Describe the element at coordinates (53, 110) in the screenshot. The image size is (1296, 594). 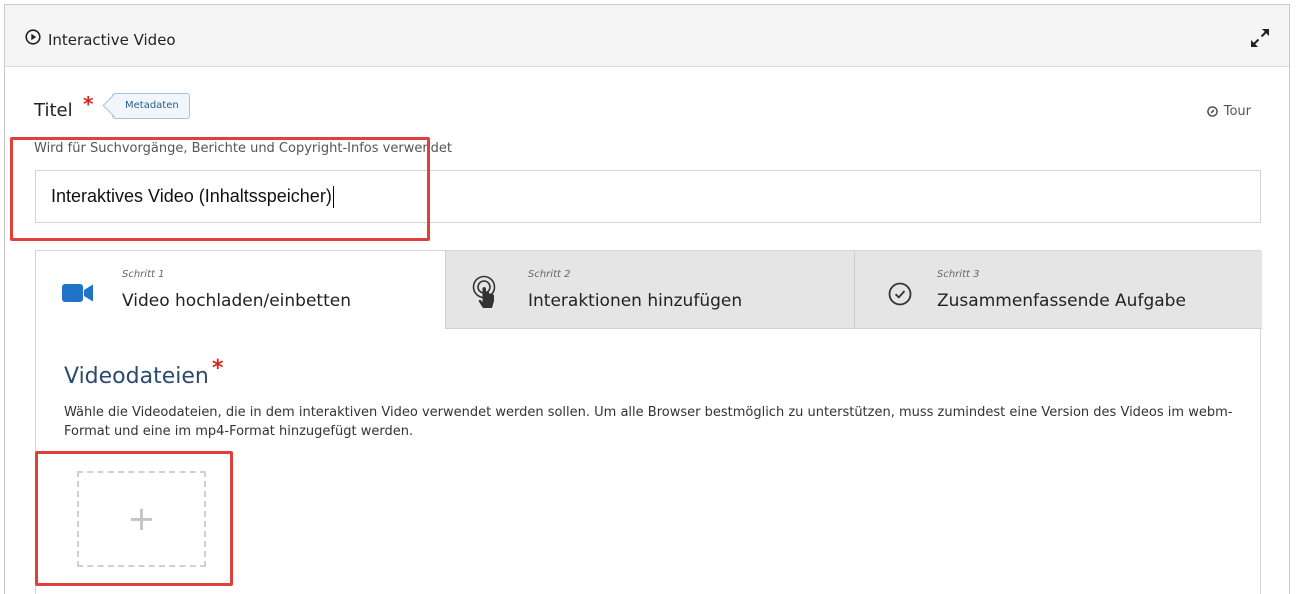
I see `title-label: Titel` at that location.